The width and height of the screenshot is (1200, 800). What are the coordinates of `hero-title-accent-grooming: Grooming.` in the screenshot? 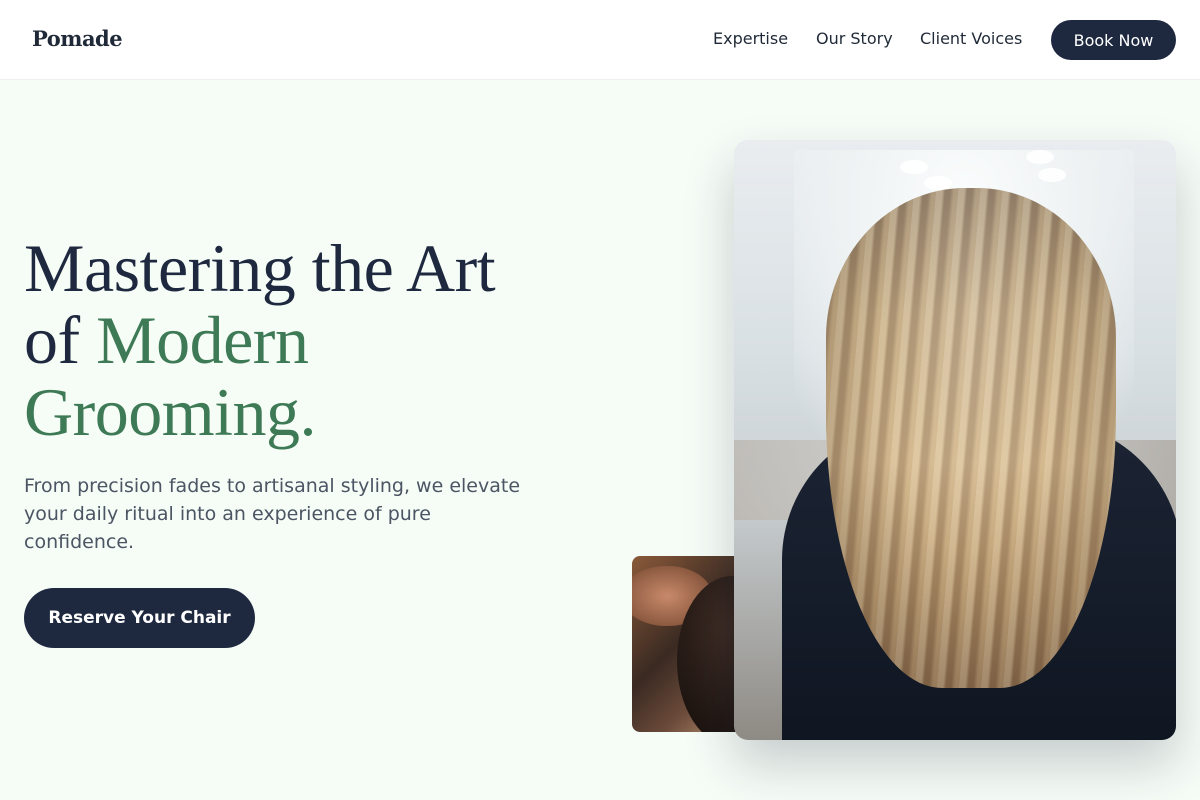 It's located at (170, 412).